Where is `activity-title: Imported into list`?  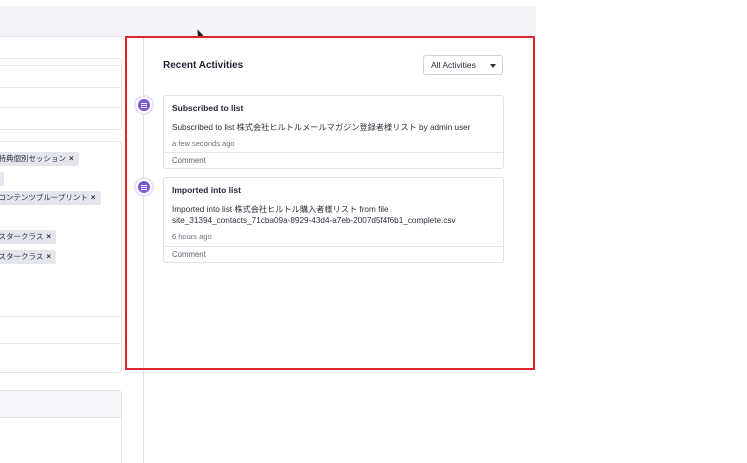 activity-title: Imported into list is located at coordinates (206, 190).